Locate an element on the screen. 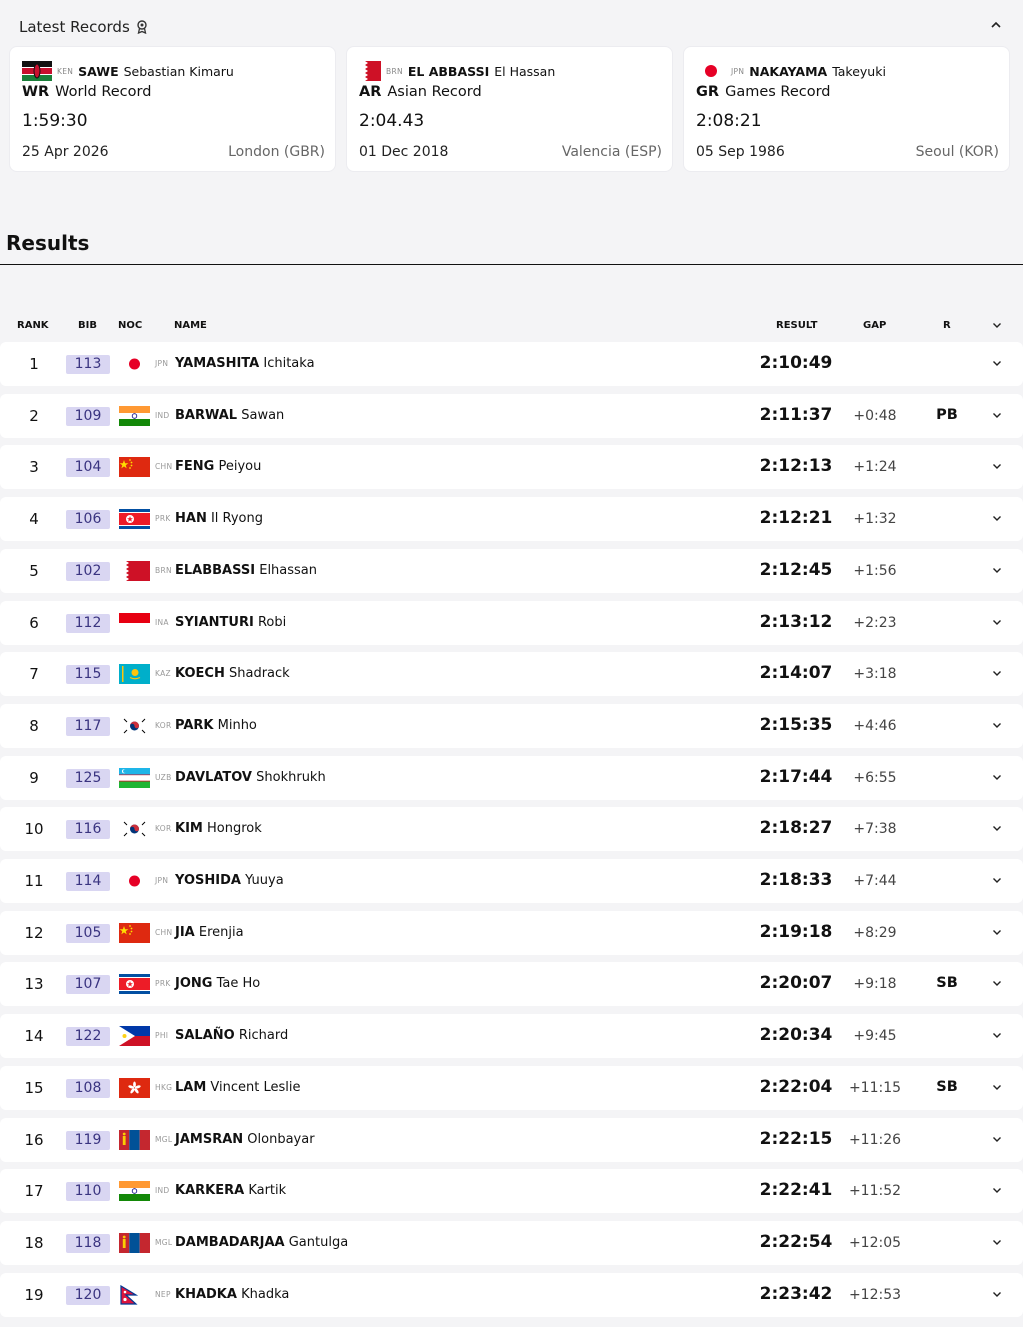  row-gap: +9:45 is located at coordinates (875, 1036).